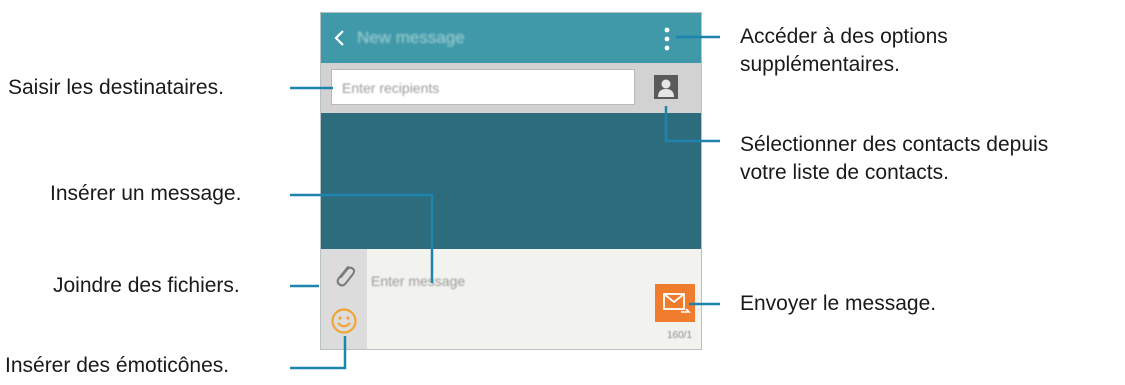  What do you see at coordinates (340, 38) in the screenshot?
I see `chevron-left-icon` at bounding box center [340, 38].